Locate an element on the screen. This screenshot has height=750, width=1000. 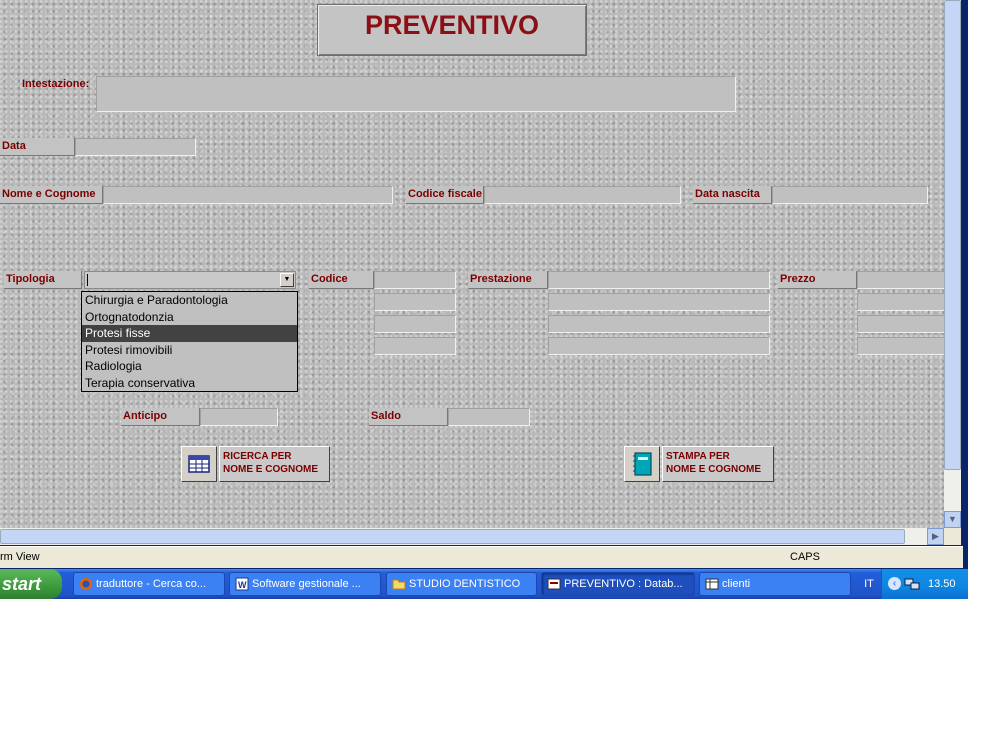
nome-cognome-label: Nome e Cognome is located at coordinates (51, 195).